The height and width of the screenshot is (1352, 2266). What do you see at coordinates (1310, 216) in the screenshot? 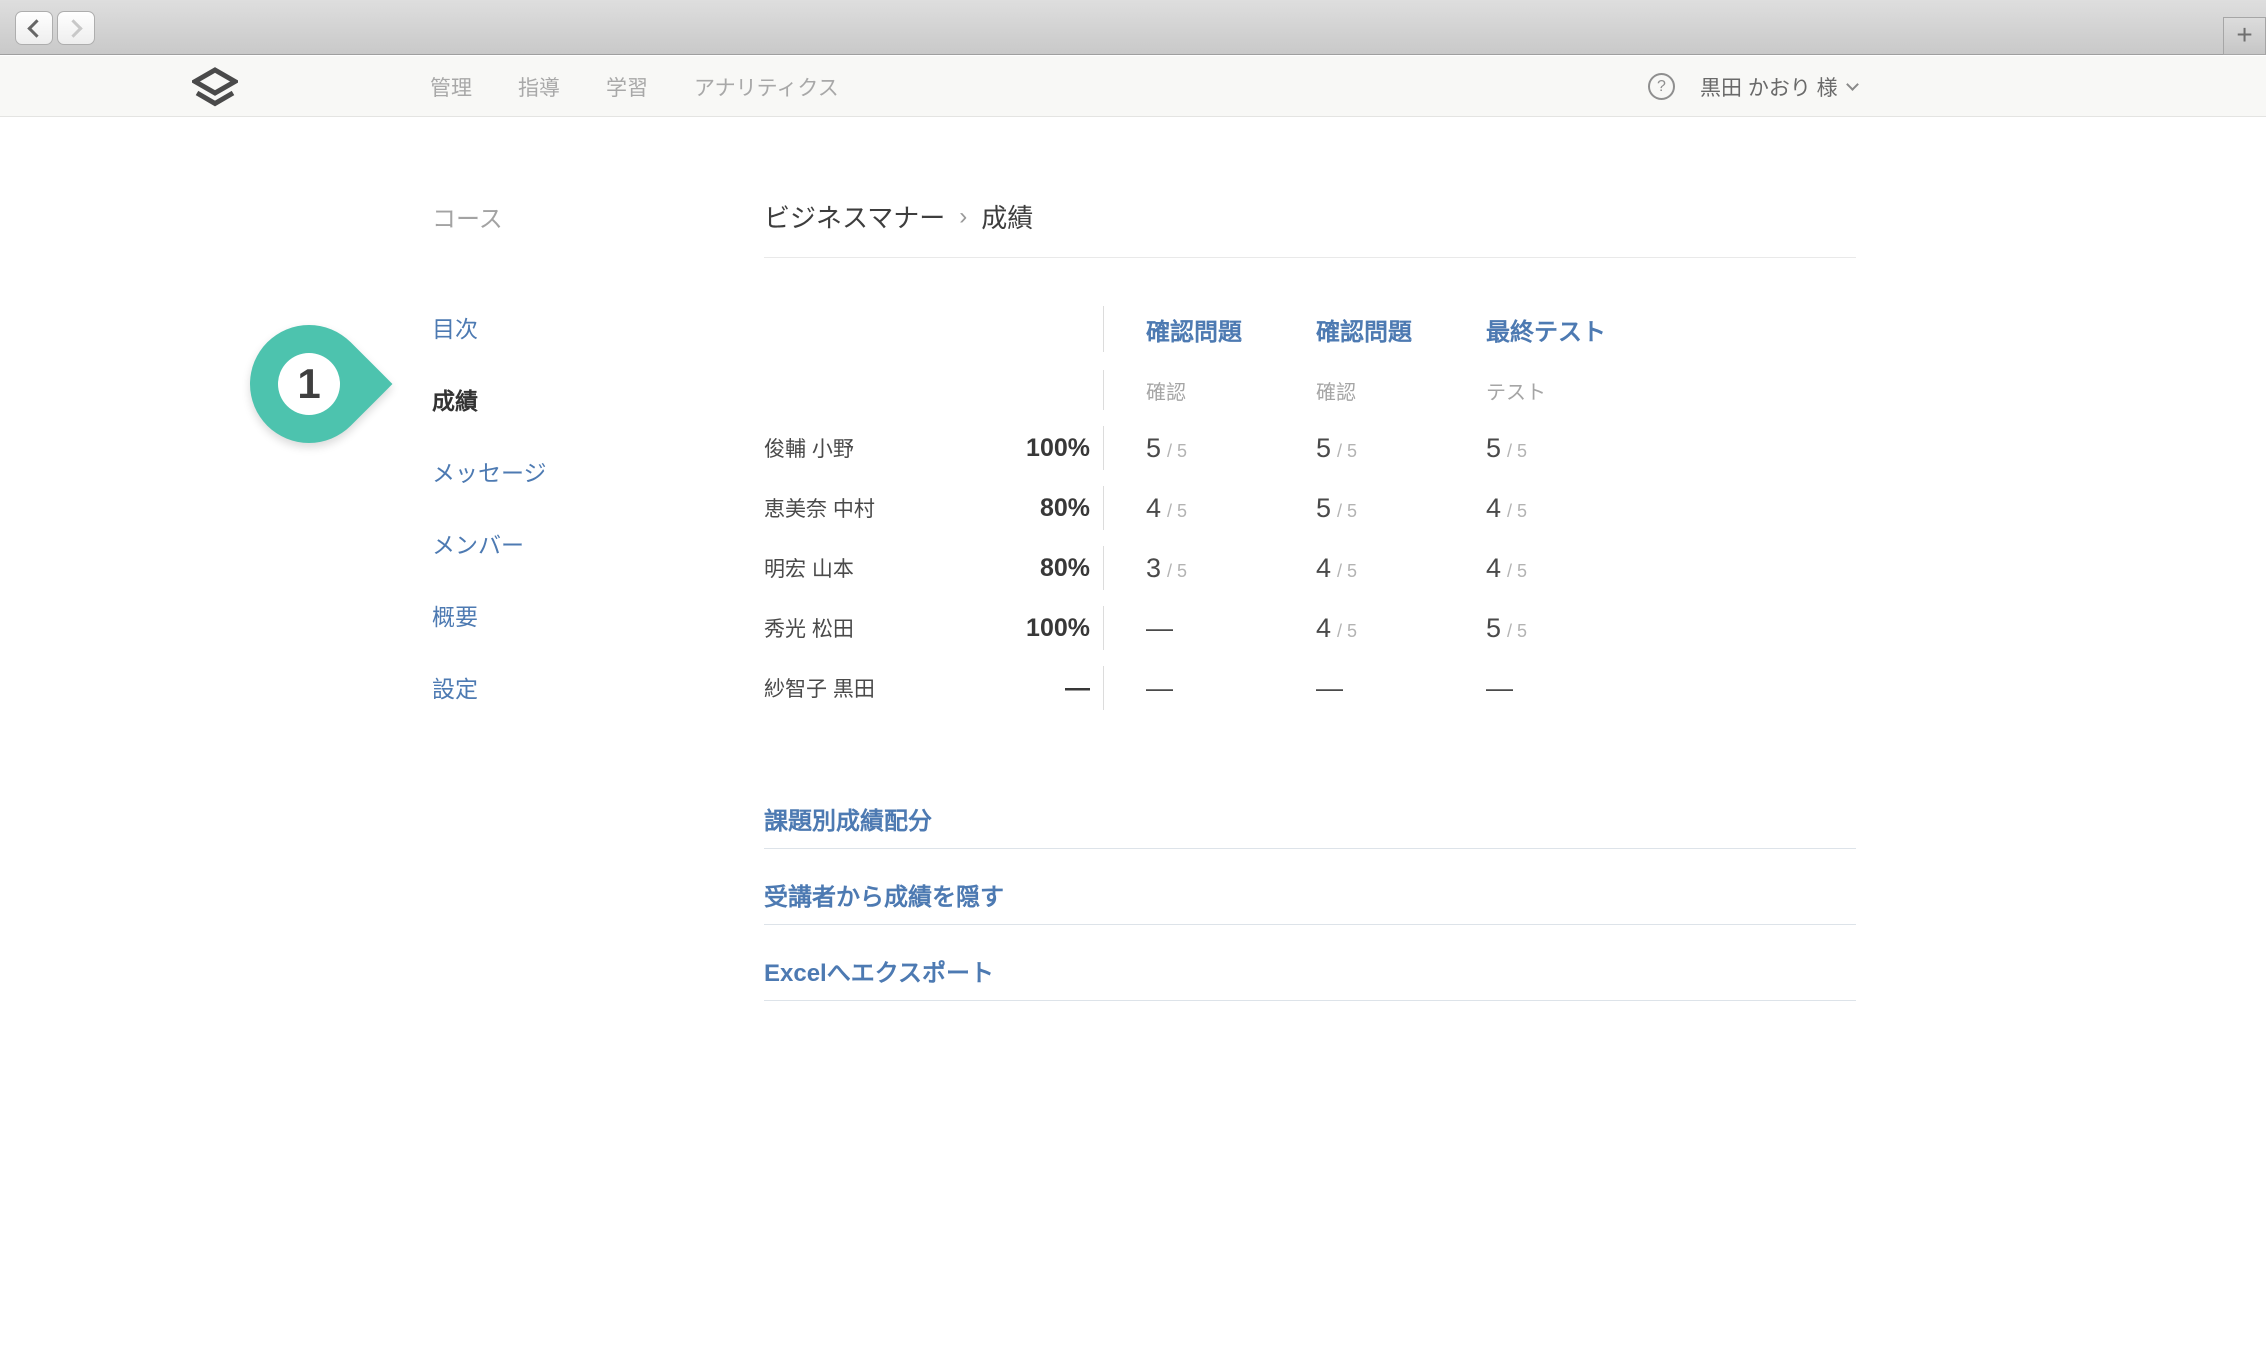
I see `breadcrumb: ビジネスマナー › 成績` at bounding box center [1310, 216].